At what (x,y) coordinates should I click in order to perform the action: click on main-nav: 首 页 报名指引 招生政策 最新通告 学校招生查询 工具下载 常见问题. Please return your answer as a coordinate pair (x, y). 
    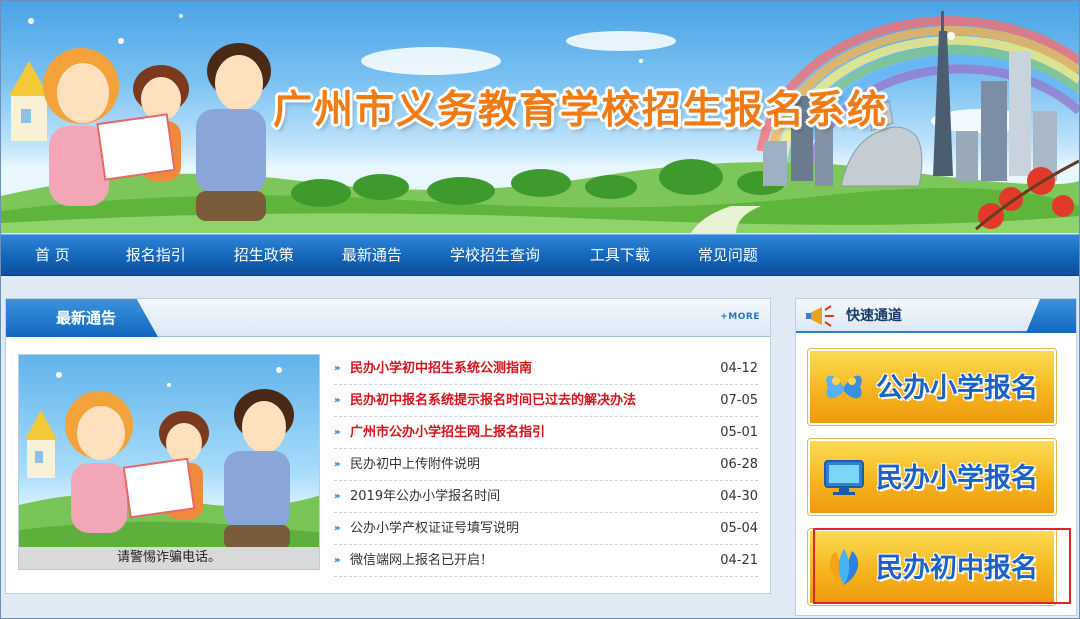
    Looking at the image, I should click on (540, 255).